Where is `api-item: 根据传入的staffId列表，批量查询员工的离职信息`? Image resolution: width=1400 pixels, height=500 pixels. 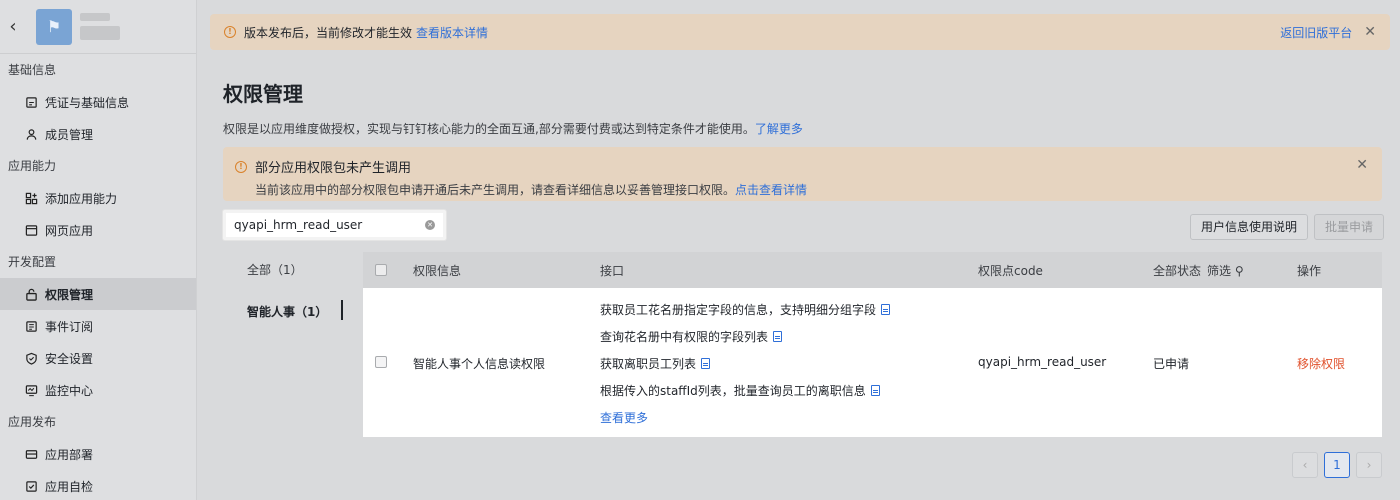
api-item: 根据传入的staffId列表，批量查询员工的离职信息 is located at coordinates (745, 396).